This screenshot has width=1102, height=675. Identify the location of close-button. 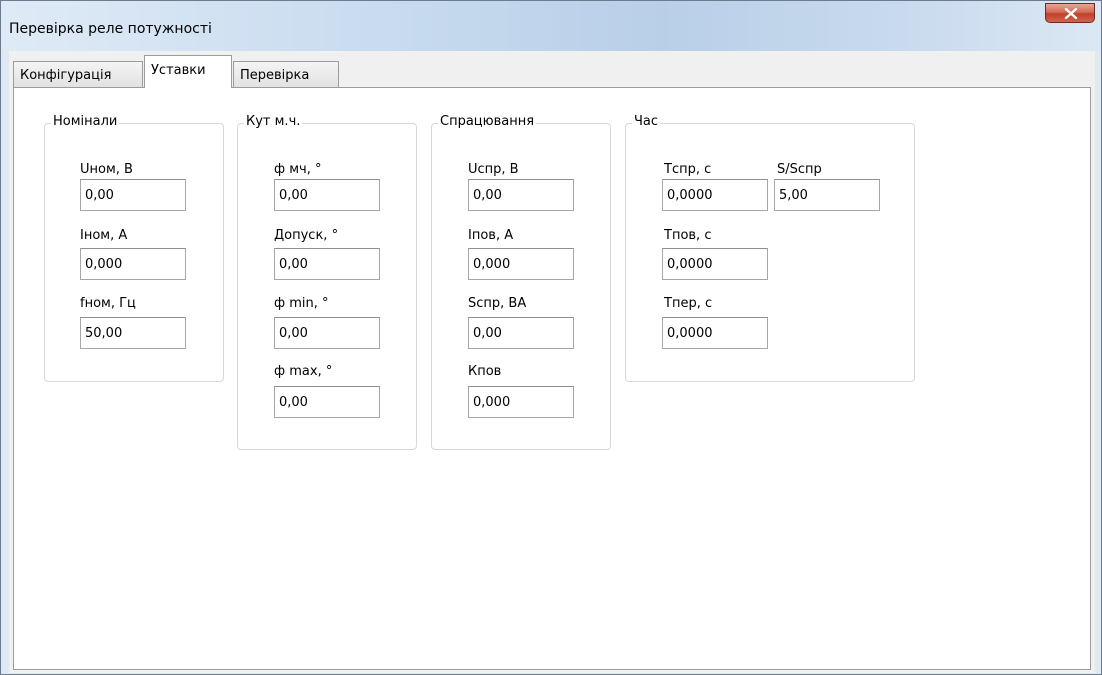
(1070, 13).